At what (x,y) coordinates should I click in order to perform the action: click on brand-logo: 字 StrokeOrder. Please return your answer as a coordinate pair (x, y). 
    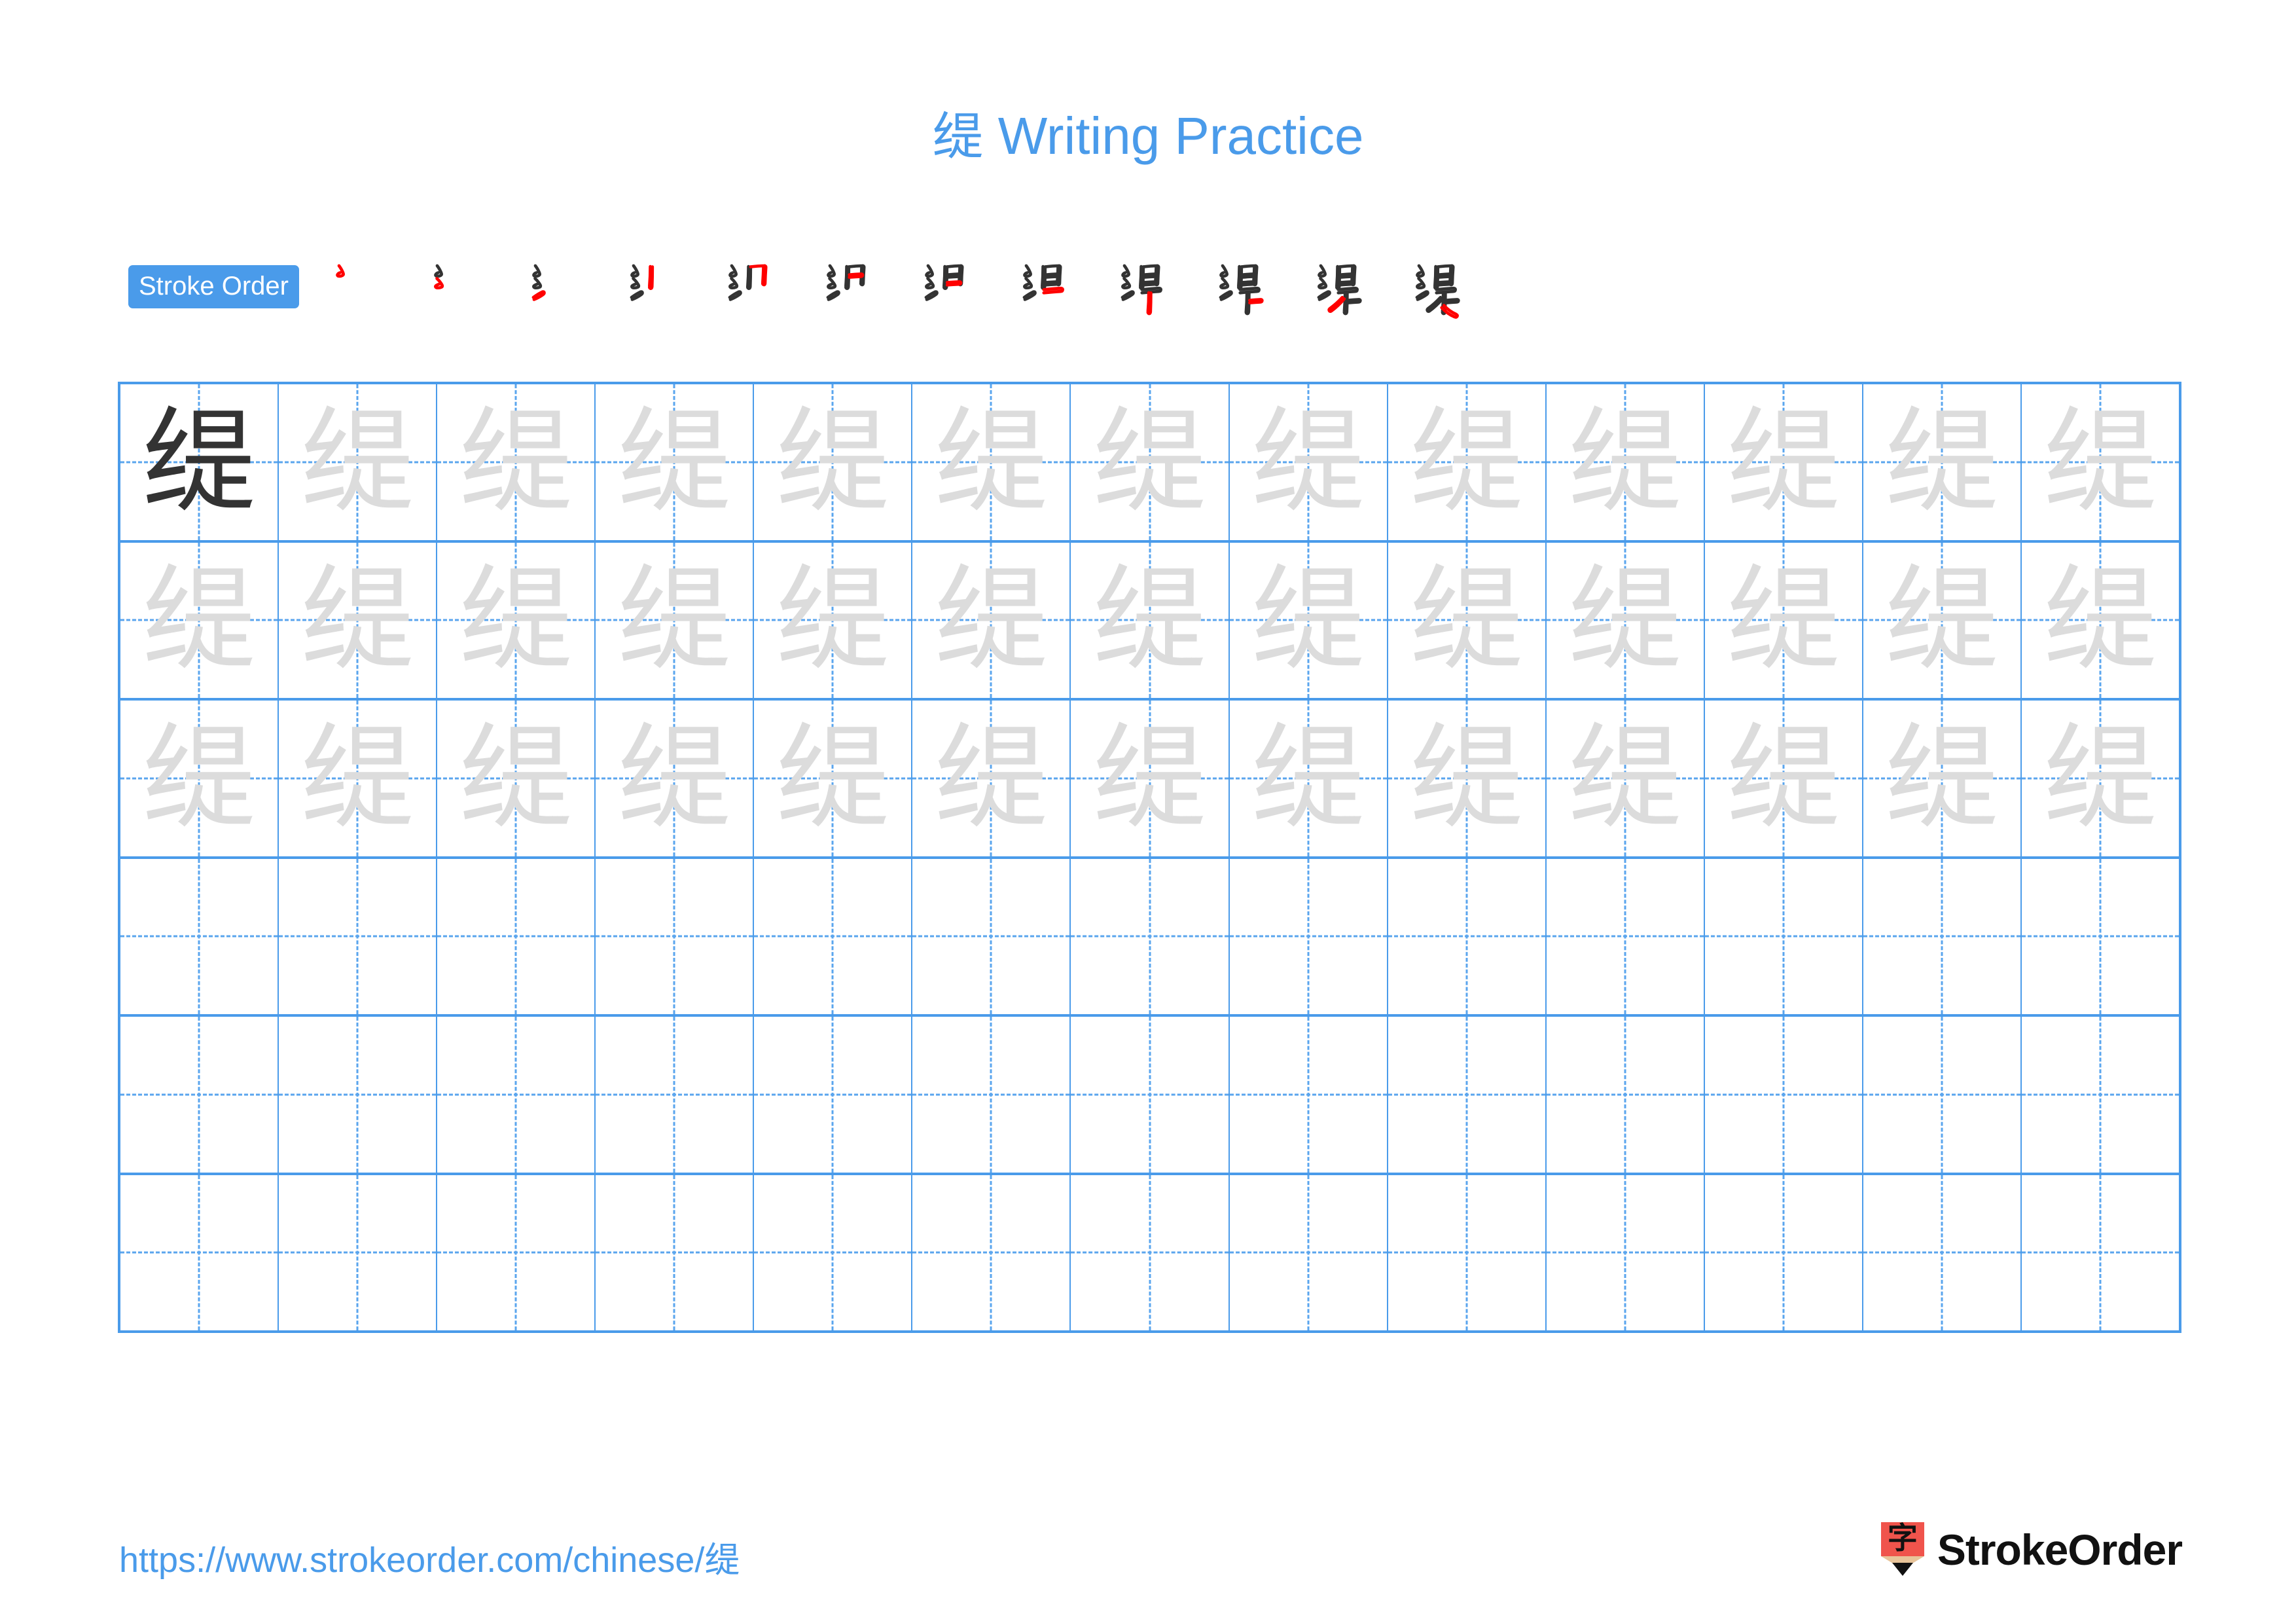
    Looking at the image, I should click on (2031, 1549).